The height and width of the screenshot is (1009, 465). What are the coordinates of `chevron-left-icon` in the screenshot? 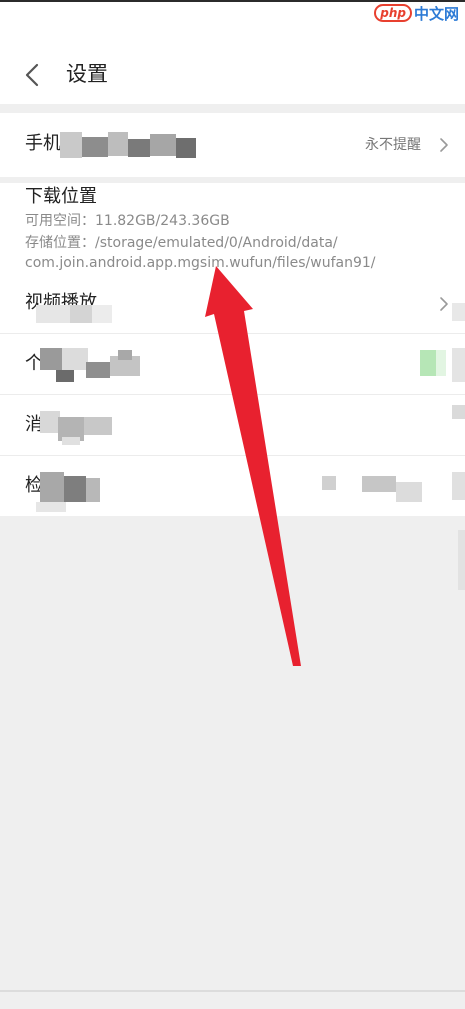 It's located at (33, 75).